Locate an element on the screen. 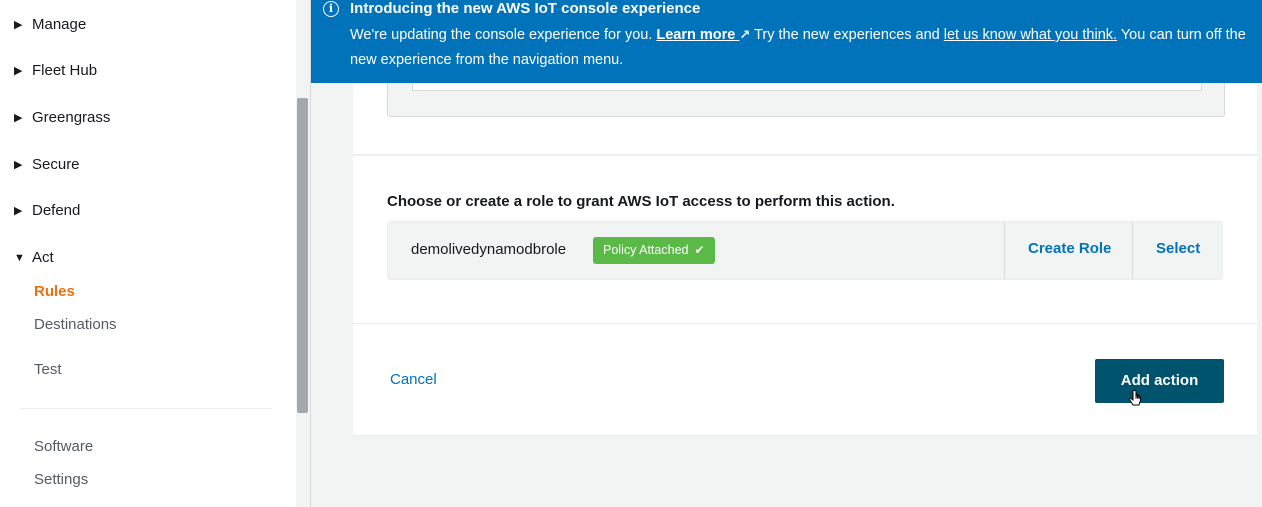 This screenshot has width=1262, height=507. learn-more-label: Learn more is located at coordinates (696, 35).